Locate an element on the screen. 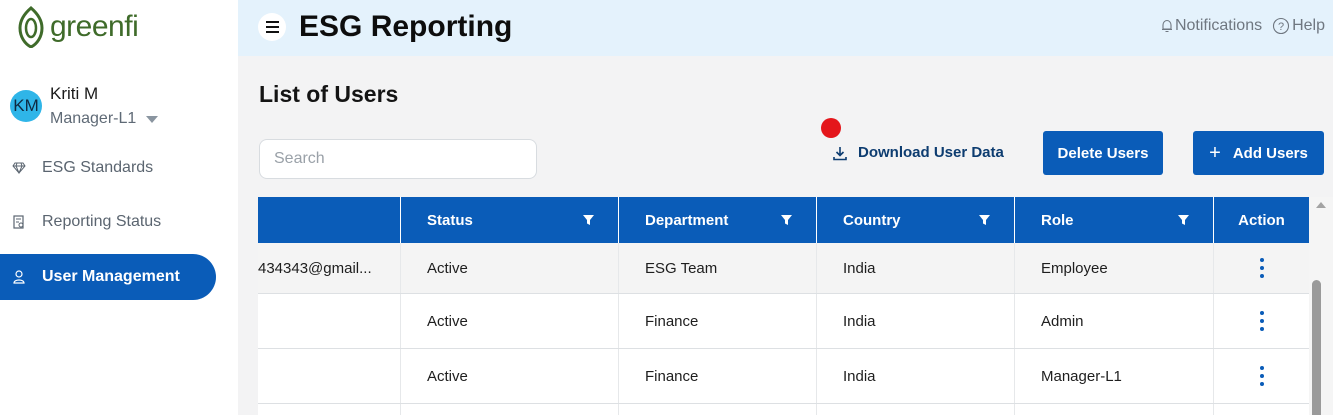 The height and width of the screenshot is (415, 1333). menu-button is located at coordinates (272, 27).